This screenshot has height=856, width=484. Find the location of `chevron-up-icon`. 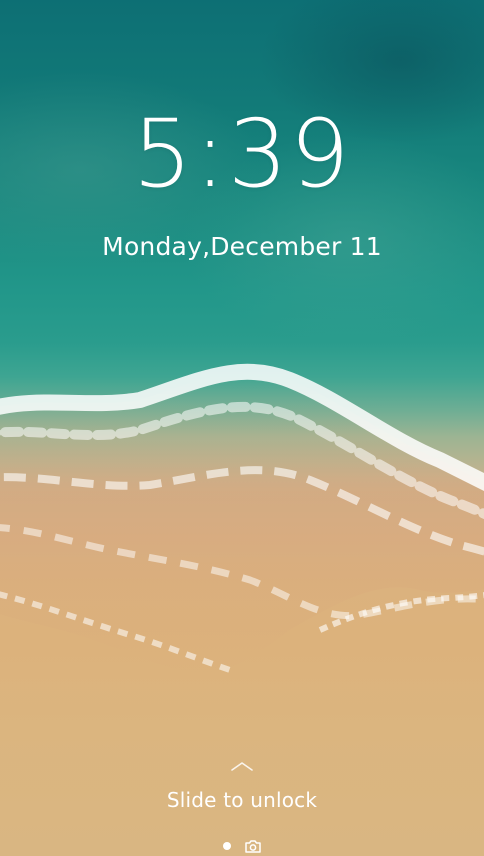

chevron-up-icon is located at coordinates (242, 766).